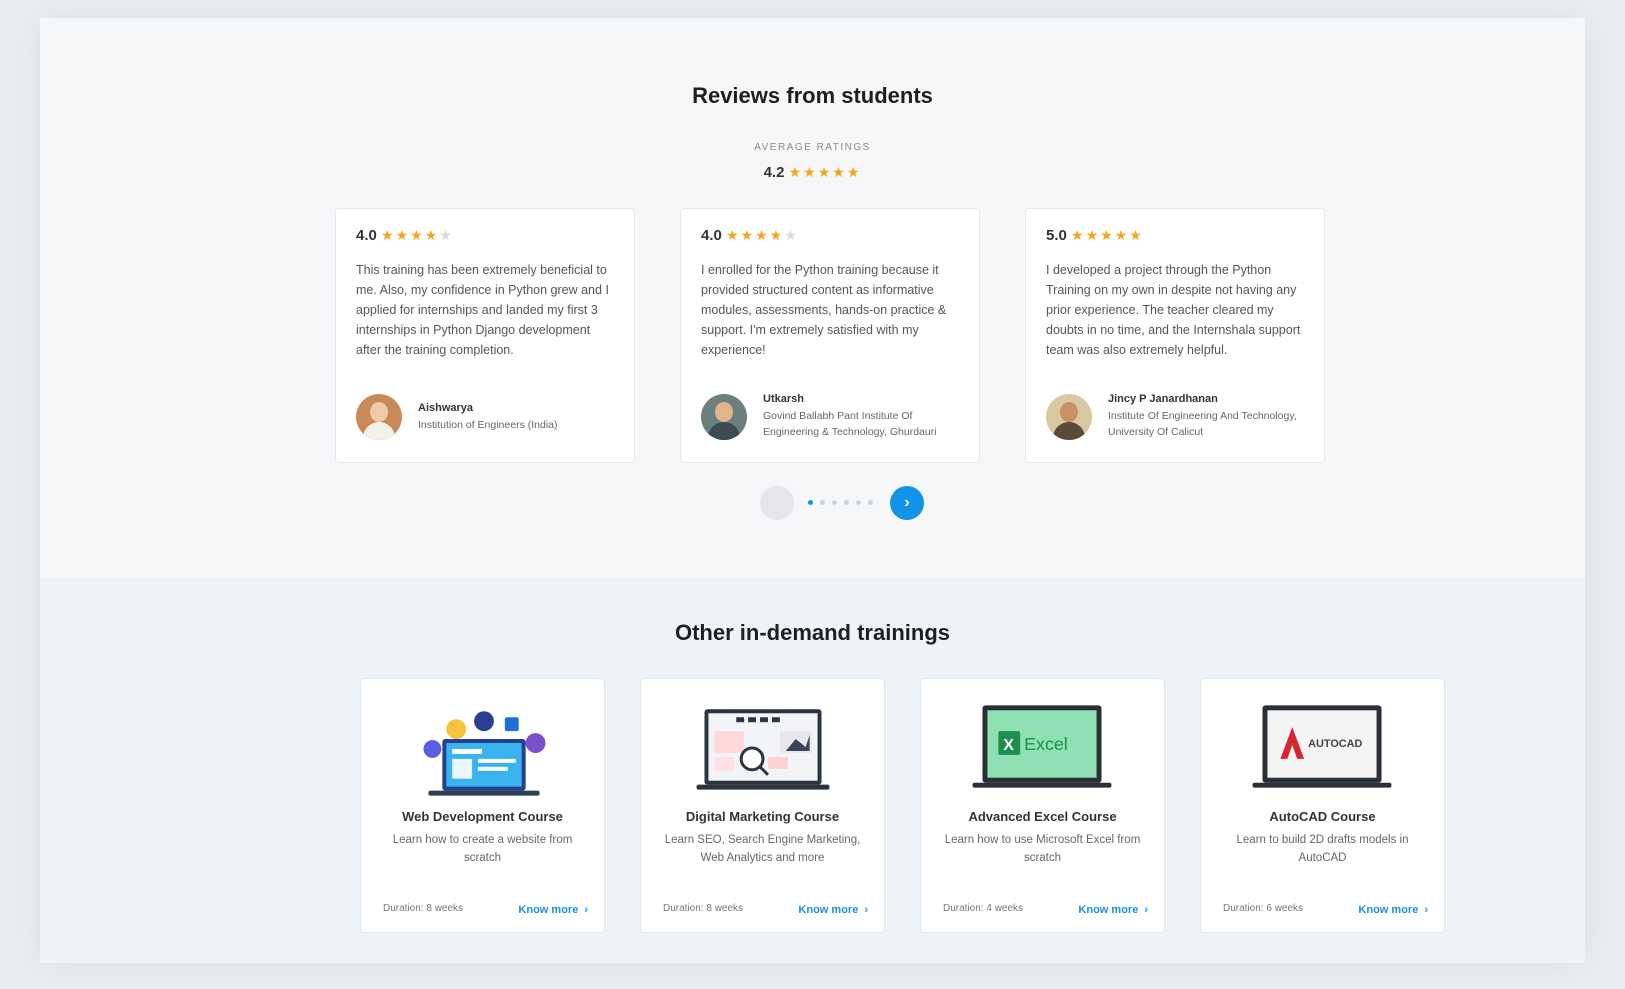 The image size is (1625, 989). I want to click on carousel-dots, so click(840, 502).